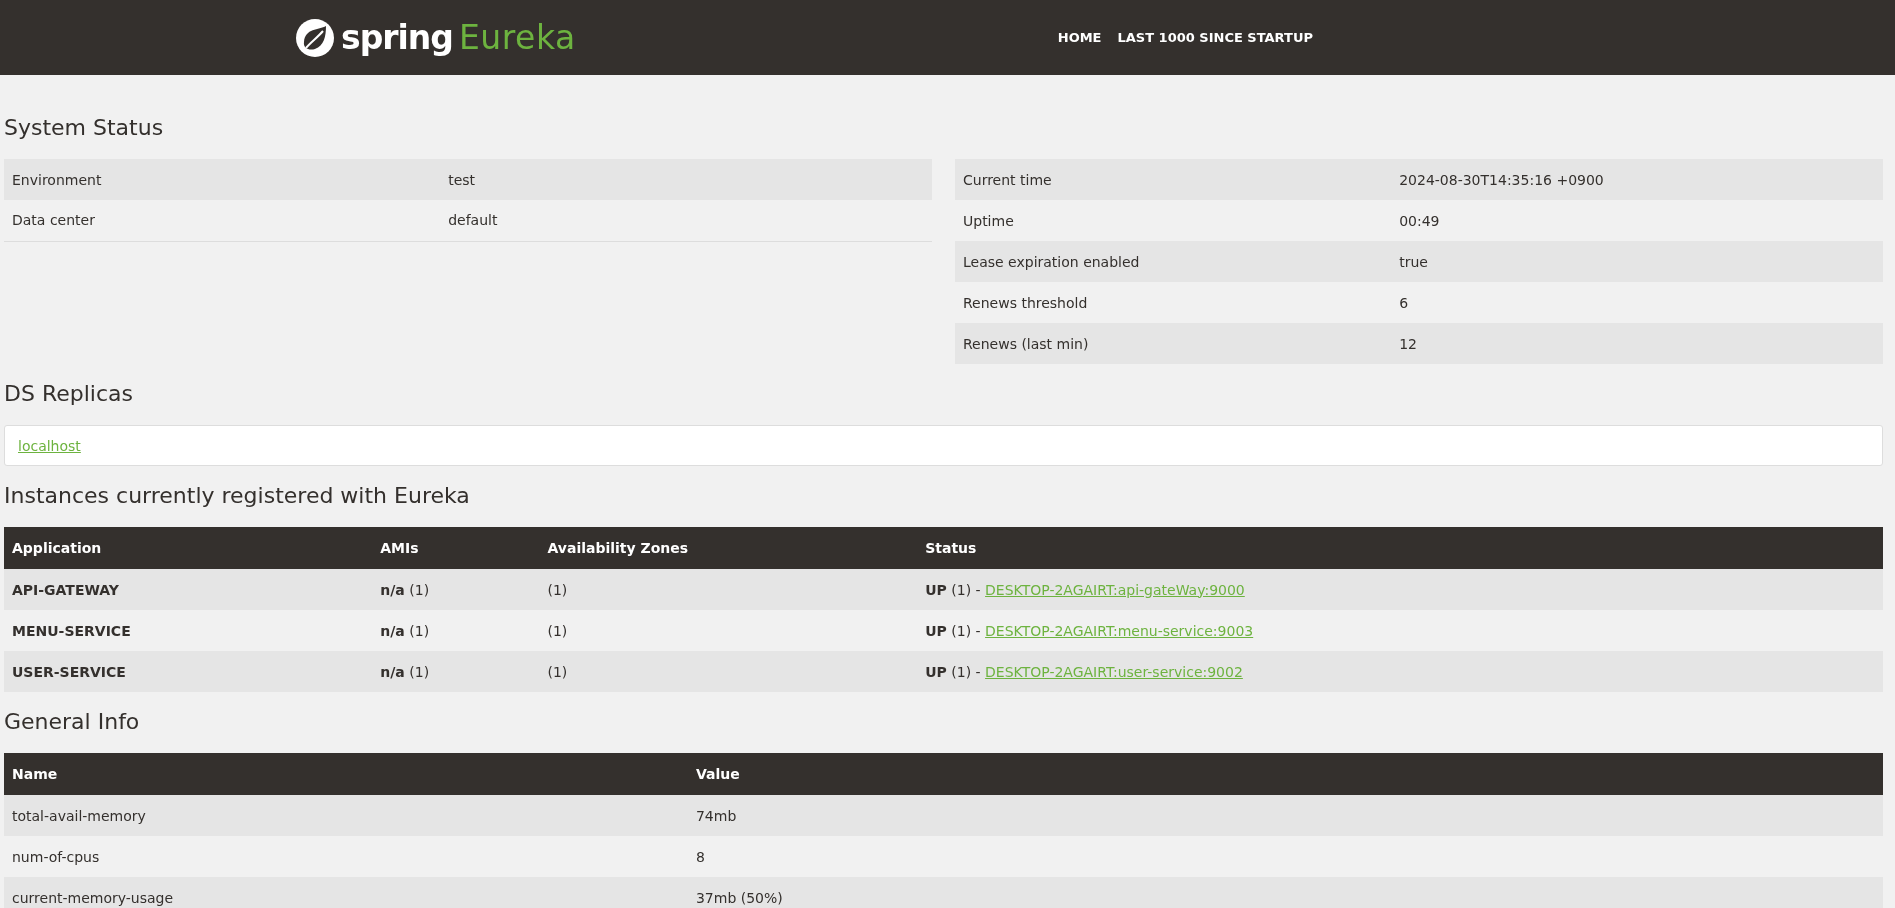 The image size is (1895, 908). Describe the element at coordinates (1119, 630) in the screenshot. I see `instance-link: DESKTOP-2AGAIRT:menu-service:9003` at that location.